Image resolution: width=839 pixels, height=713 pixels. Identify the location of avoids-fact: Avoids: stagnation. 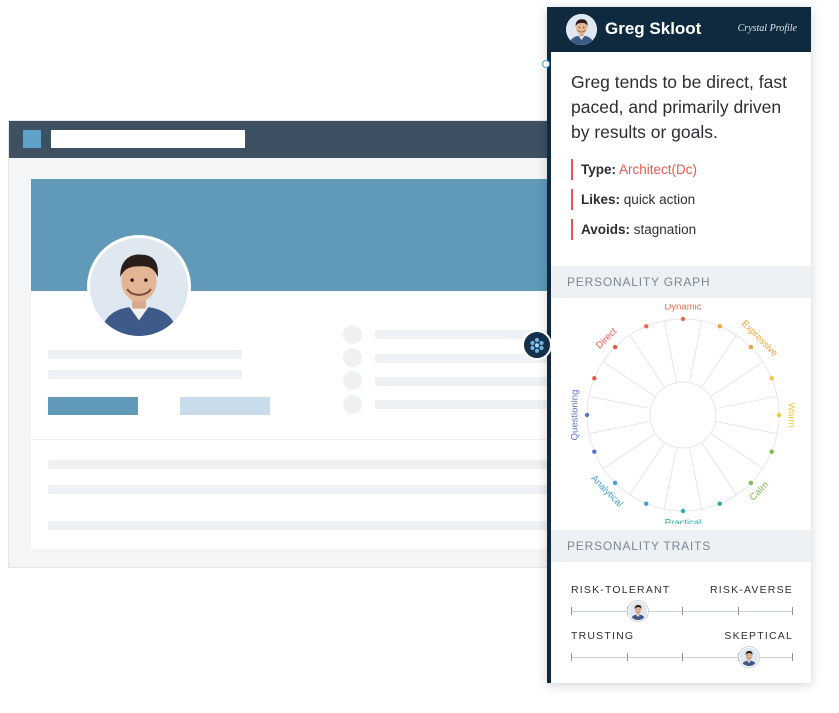
(687, 229).